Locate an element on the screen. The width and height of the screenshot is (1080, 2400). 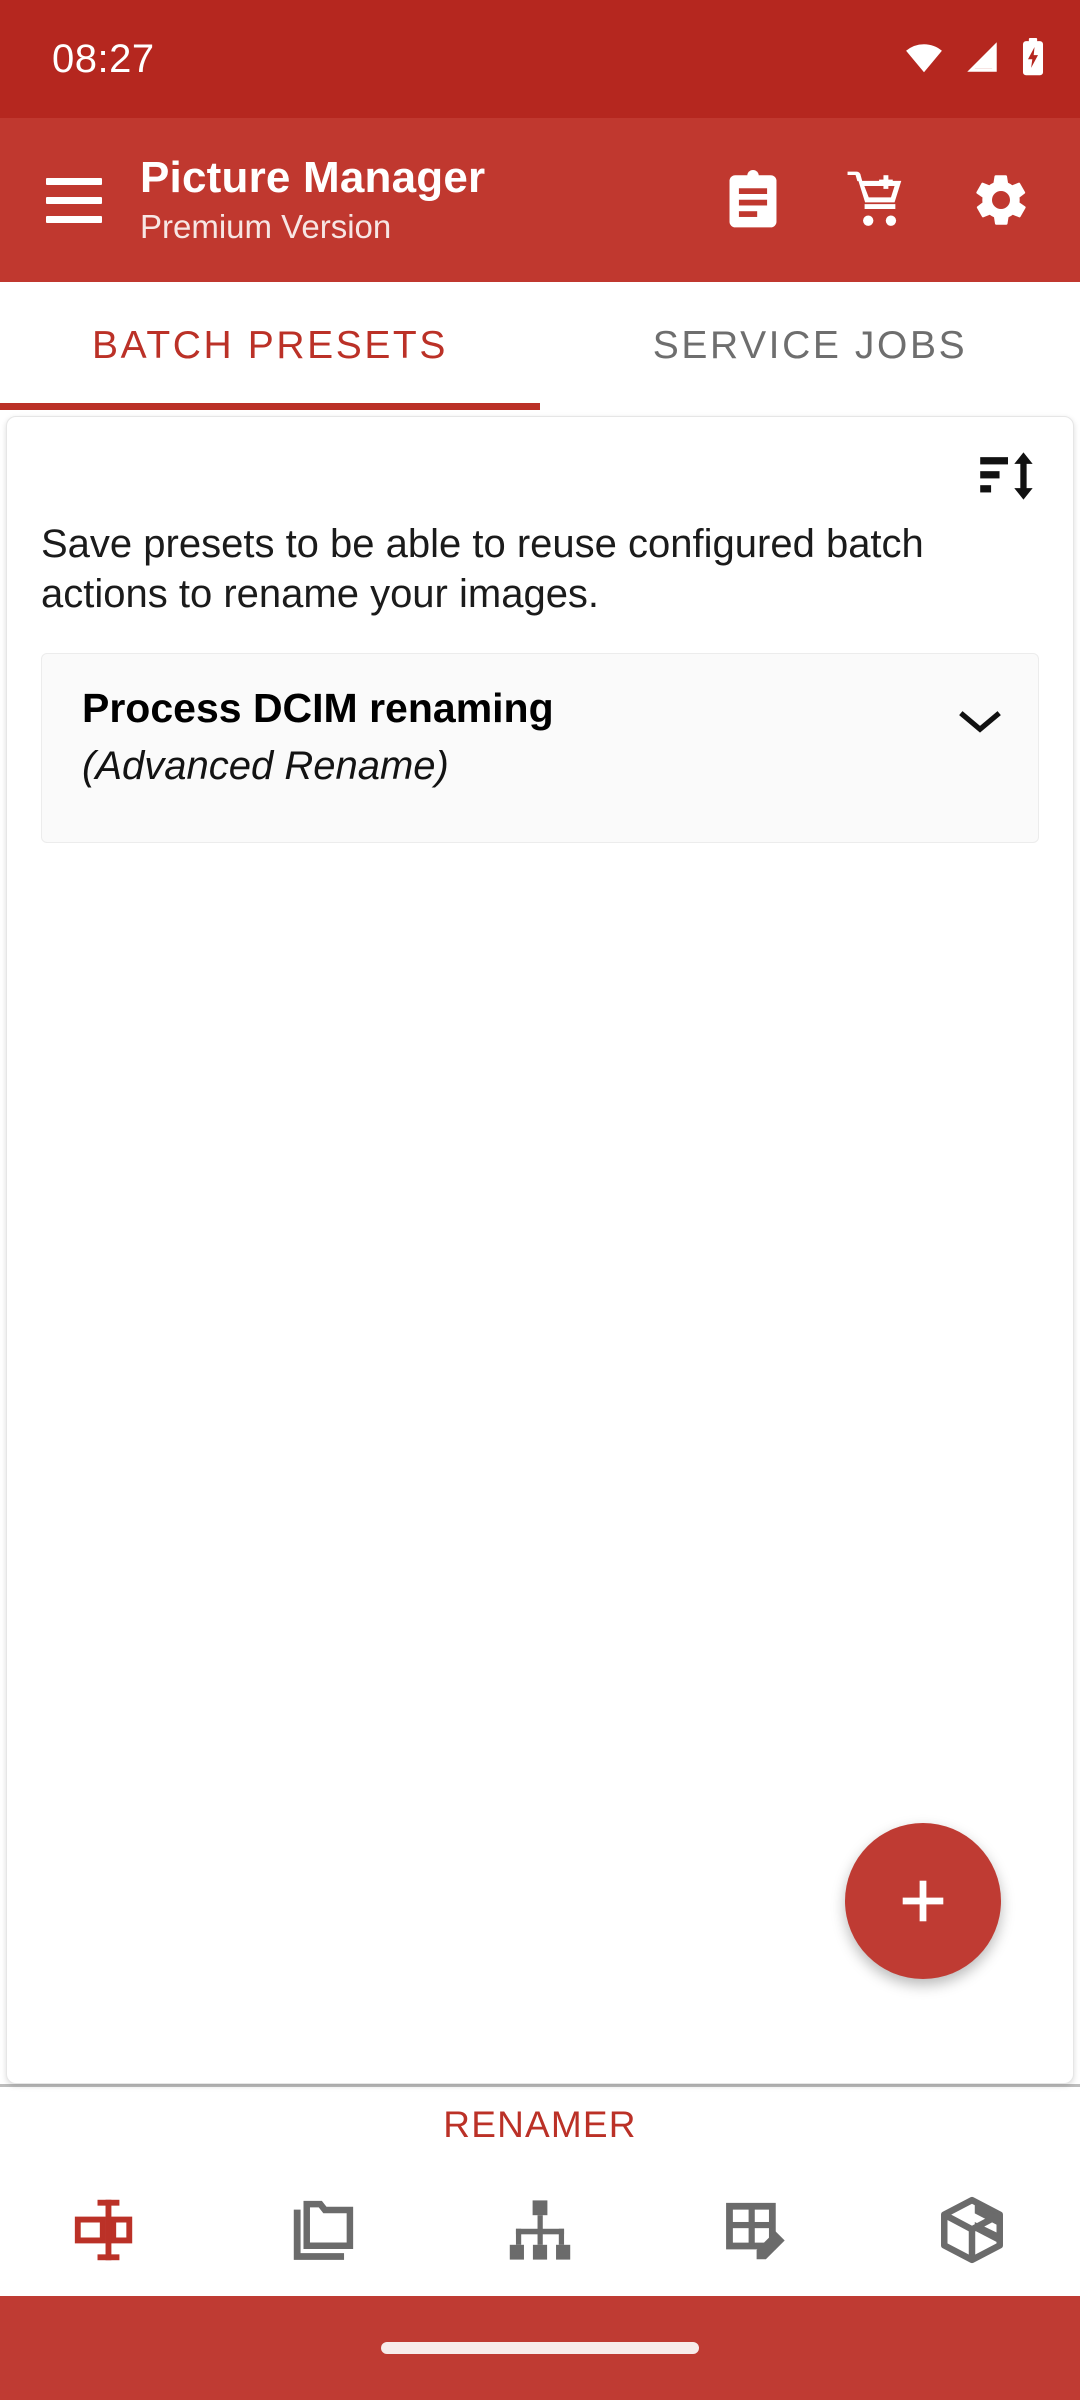
app-bar-actions is located at coordinates (884, 200).